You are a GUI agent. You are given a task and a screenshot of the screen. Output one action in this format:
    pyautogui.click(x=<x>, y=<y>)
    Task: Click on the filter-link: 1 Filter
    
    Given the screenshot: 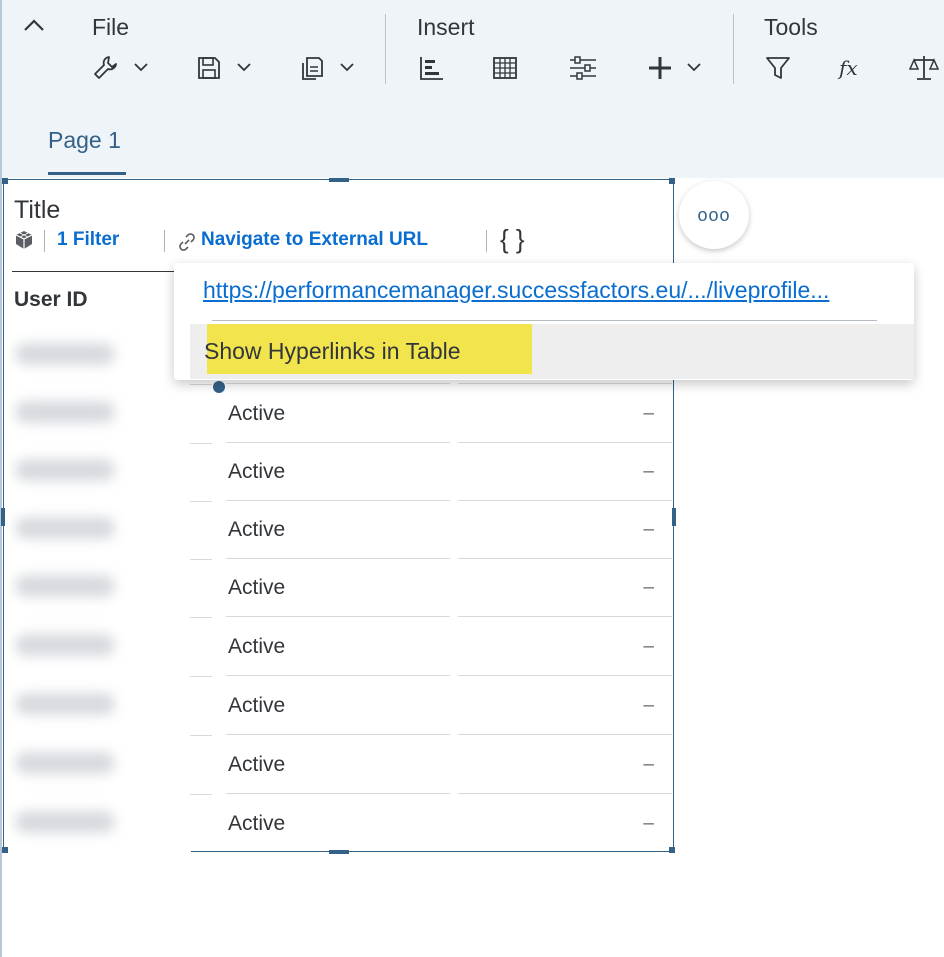 What is the action you would take?
    pyautogui.click(x=88, y=240)
    